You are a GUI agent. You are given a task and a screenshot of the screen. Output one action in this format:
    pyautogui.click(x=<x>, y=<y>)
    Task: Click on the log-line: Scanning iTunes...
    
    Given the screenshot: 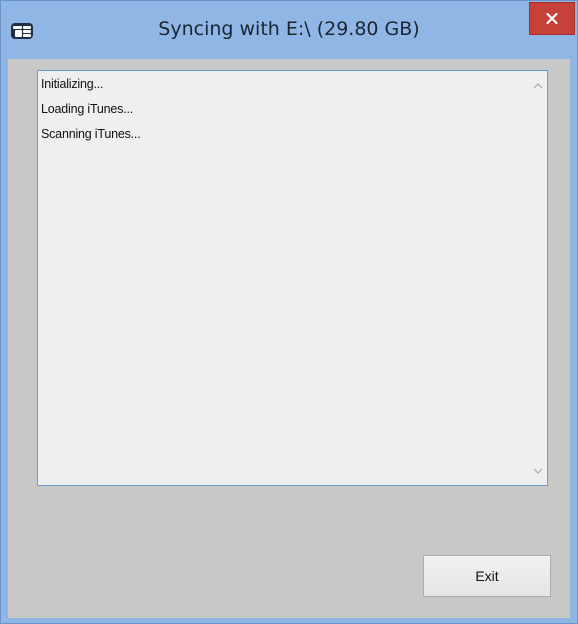 What is the action you would take?
    pyautogui.click(x=91, y=134)
    